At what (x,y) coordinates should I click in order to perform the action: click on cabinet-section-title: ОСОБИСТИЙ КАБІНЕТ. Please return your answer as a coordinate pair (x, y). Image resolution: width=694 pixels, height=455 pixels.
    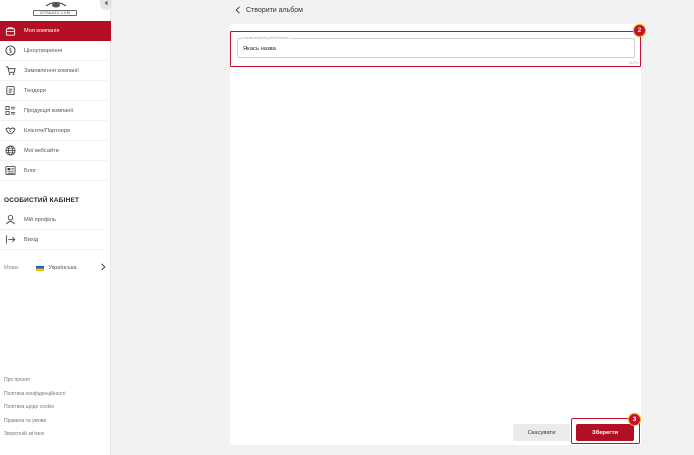
    Looking at the image, I should click on (42, 200).